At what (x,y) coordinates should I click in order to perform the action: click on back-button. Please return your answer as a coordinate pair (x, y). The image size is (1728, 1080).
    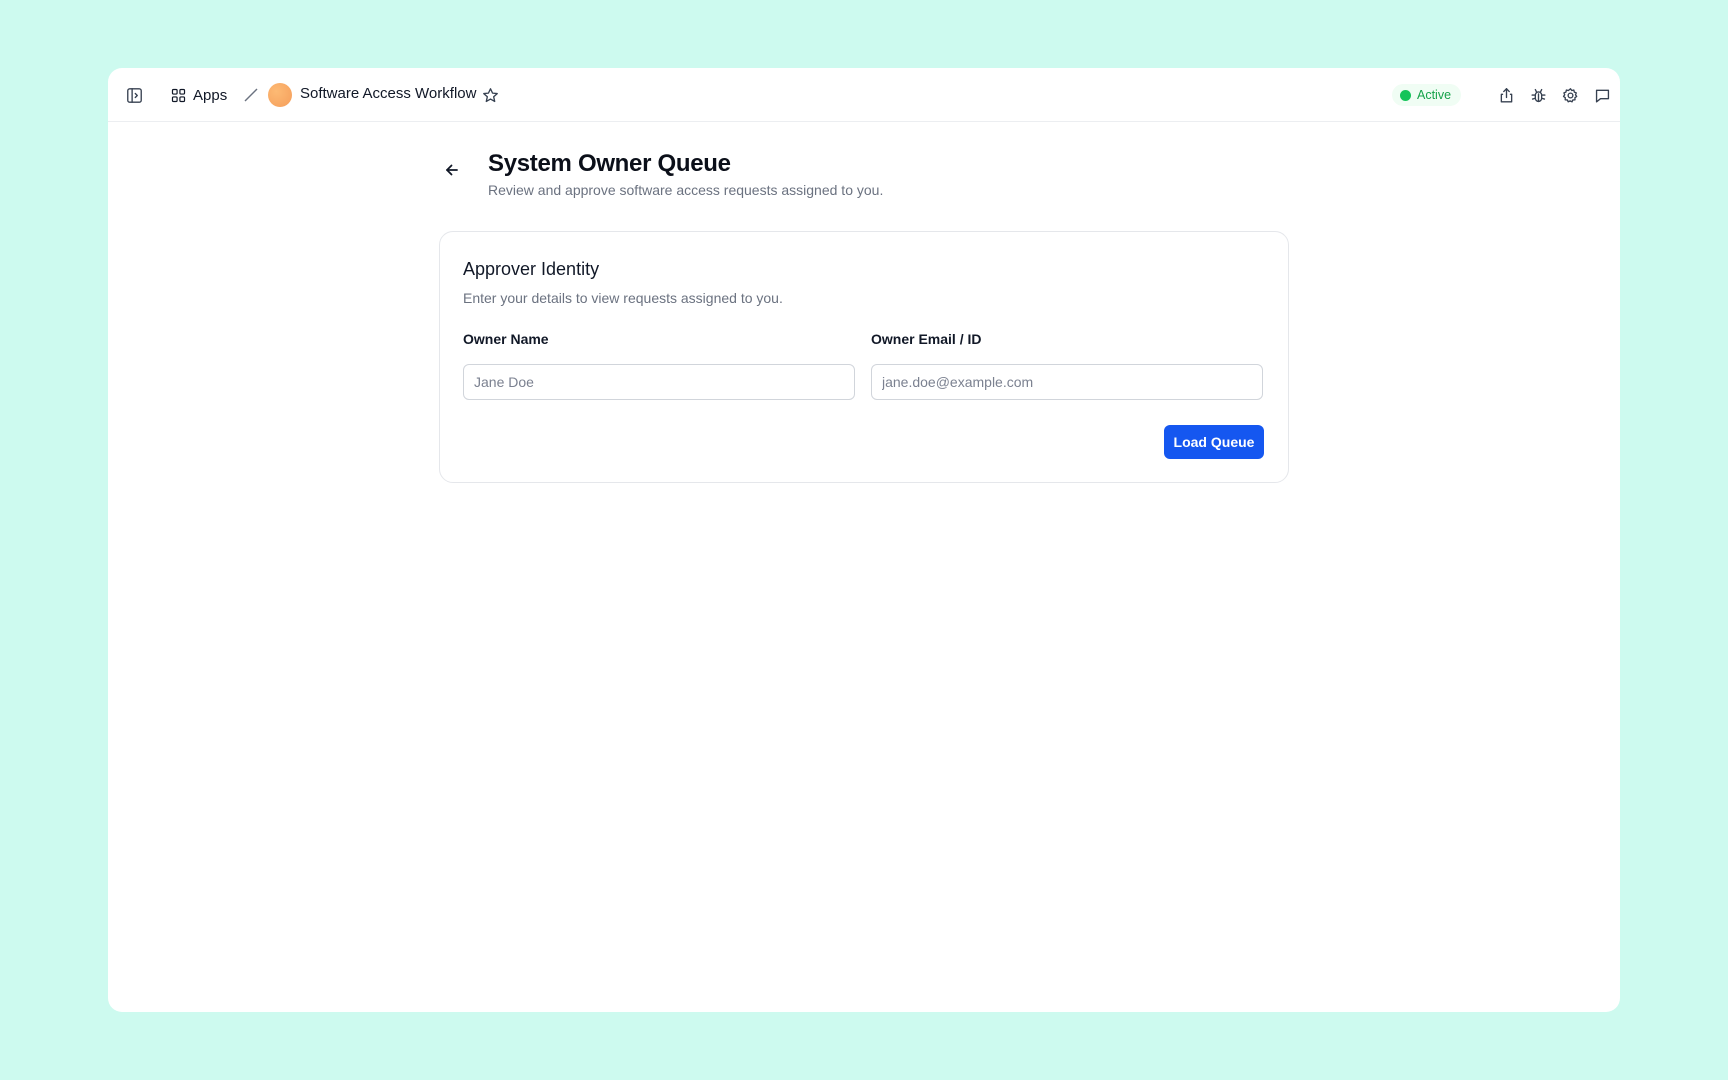
    Looking at the image, I should click on (452, 170).